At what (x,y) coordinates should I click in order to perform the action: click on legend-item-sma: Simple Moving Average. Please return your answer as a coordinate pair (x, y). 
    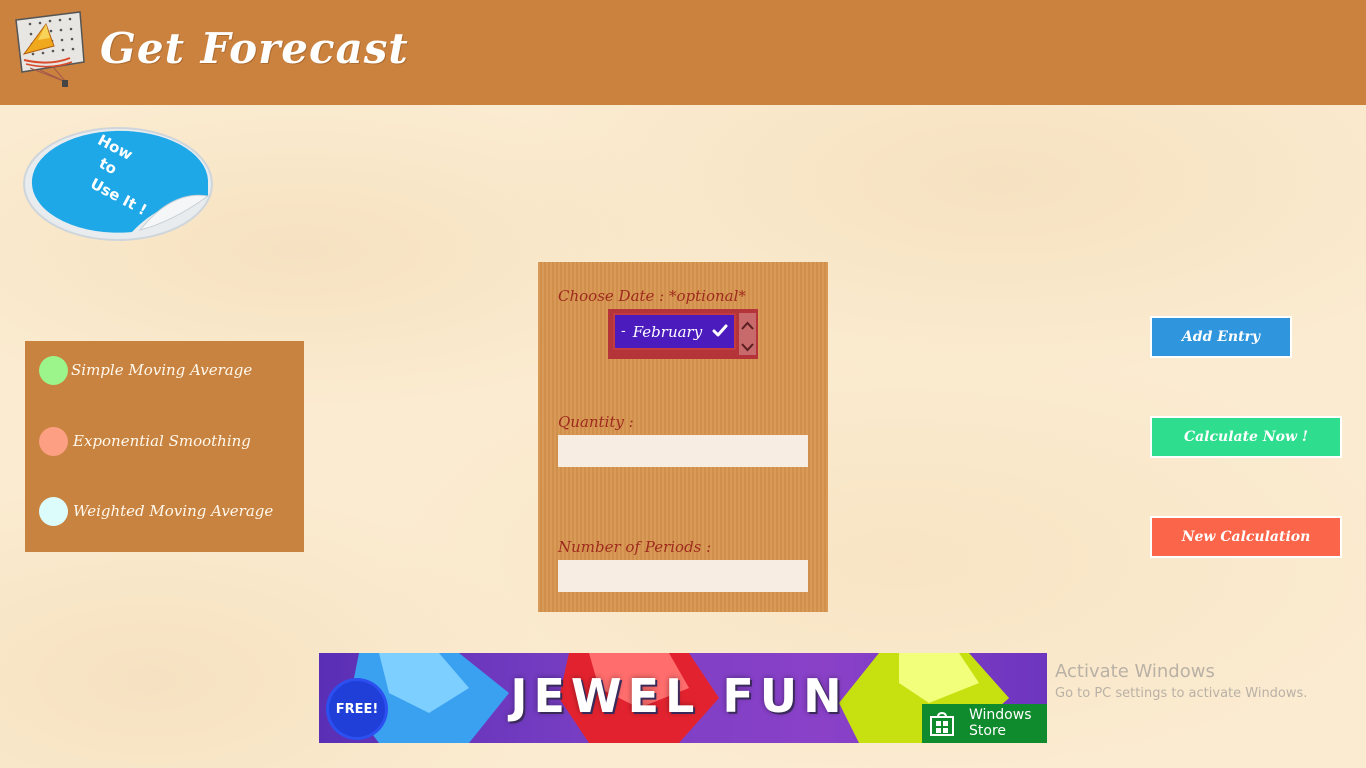
    Looking at the image, I should click on (145, 370).